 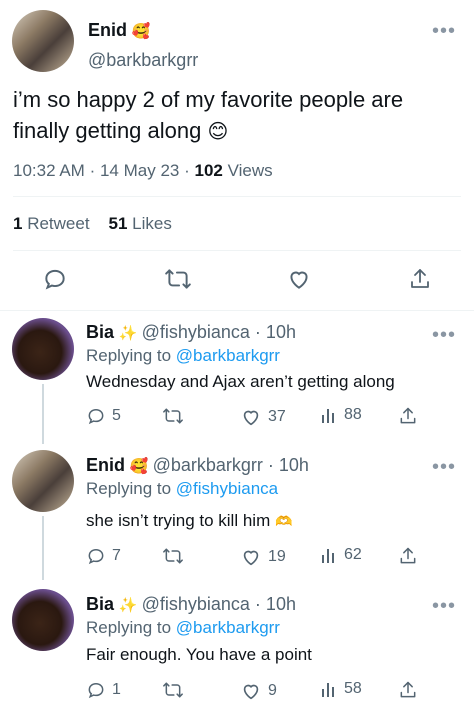 I want to click on tweet-text-line-2: finally getting along, so click(x=107, y=130).